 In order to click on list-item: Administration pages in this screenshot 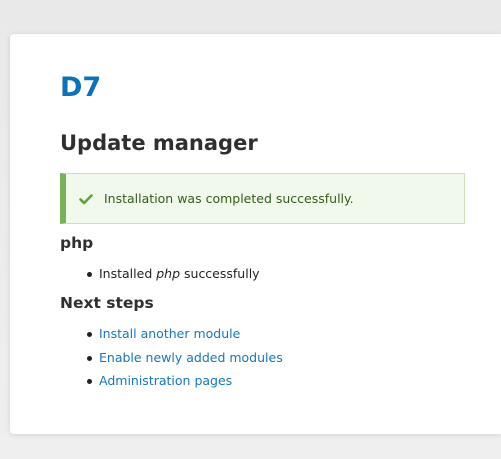, I will do `click(171, 381)`.